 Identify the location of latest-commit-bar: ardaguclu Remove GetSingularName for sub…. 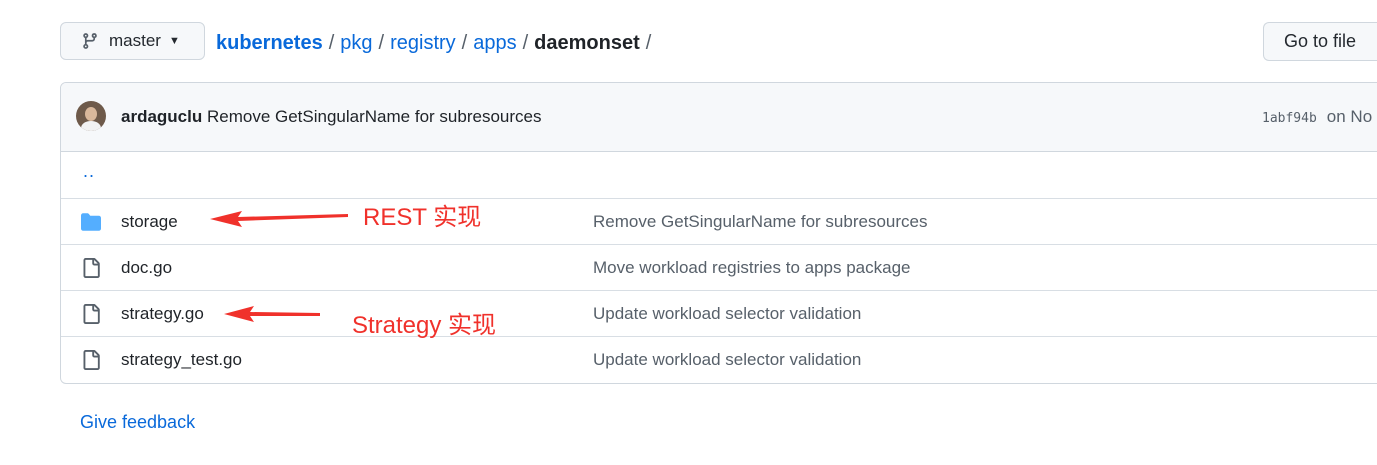
(719, 117).